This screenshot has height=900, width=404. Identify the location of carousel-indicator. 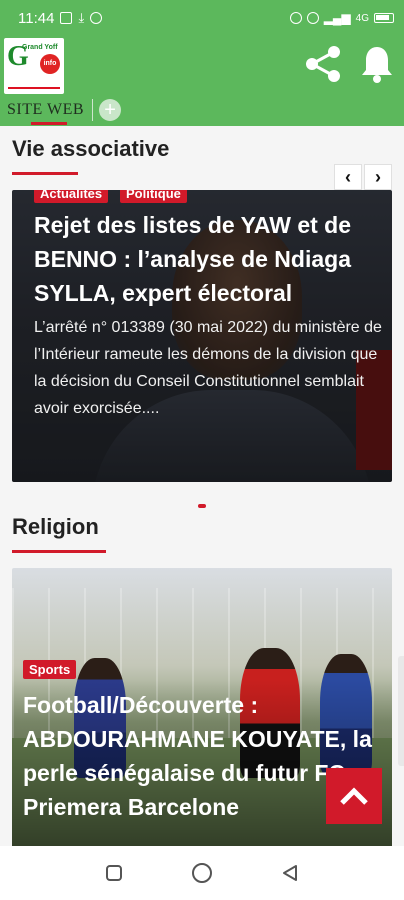
(202, 506).